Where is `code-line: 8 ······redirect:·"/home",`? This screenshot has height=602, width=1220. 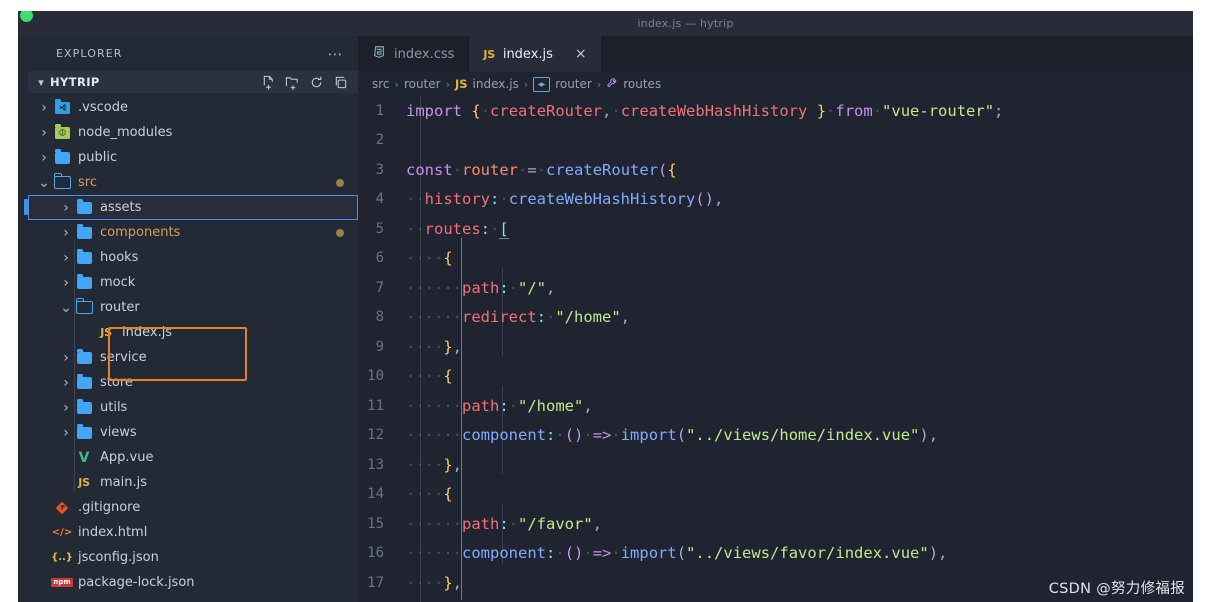 code-line: 8 ······redirect:·"/home", is located at coordinates (775, 318).